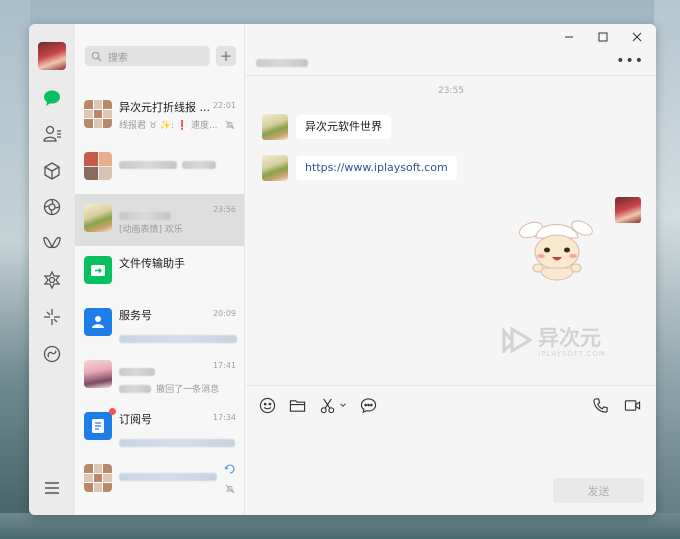 This screenshot has height=539, width=680. Describe the element at coordinates (556, 248) in the screenshot. I see `bunny-sticker` at that location.